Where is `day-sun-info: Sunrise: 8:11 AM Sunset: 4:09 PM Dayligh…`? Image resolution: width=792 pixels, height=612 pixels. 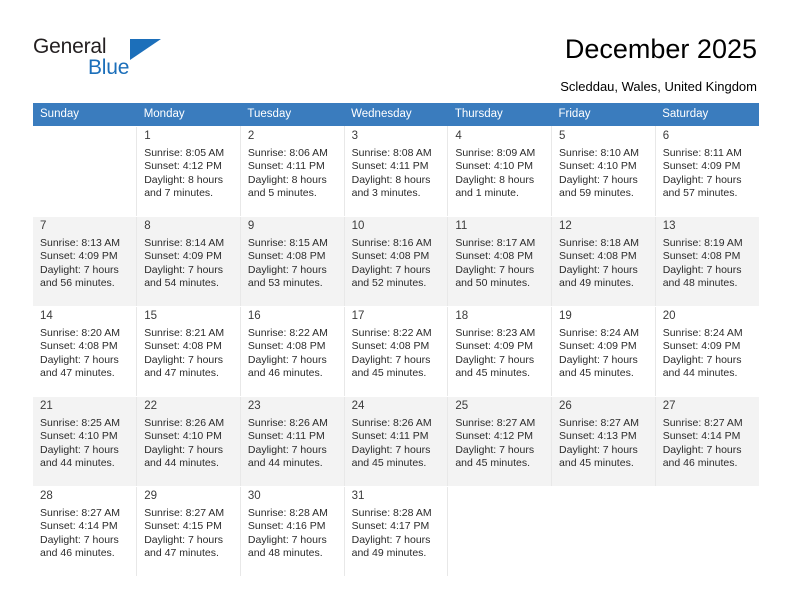
day-sun-info: Sunrise: 8:11 AM Sunset: 4:09 PM Dayligh… is located at coordinates (702, 173).